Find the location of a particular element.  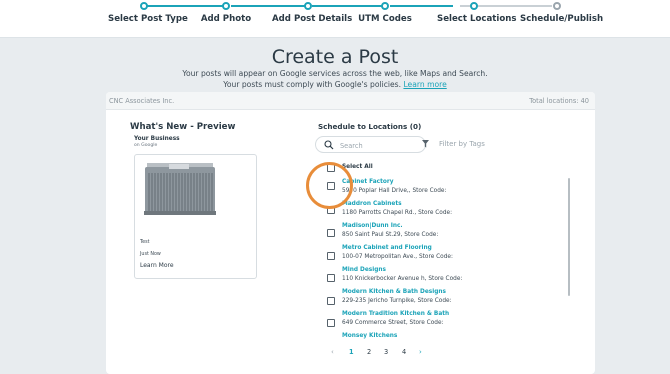

preview-card: Test Just Now Learn More is located at coordinates (195, 216).